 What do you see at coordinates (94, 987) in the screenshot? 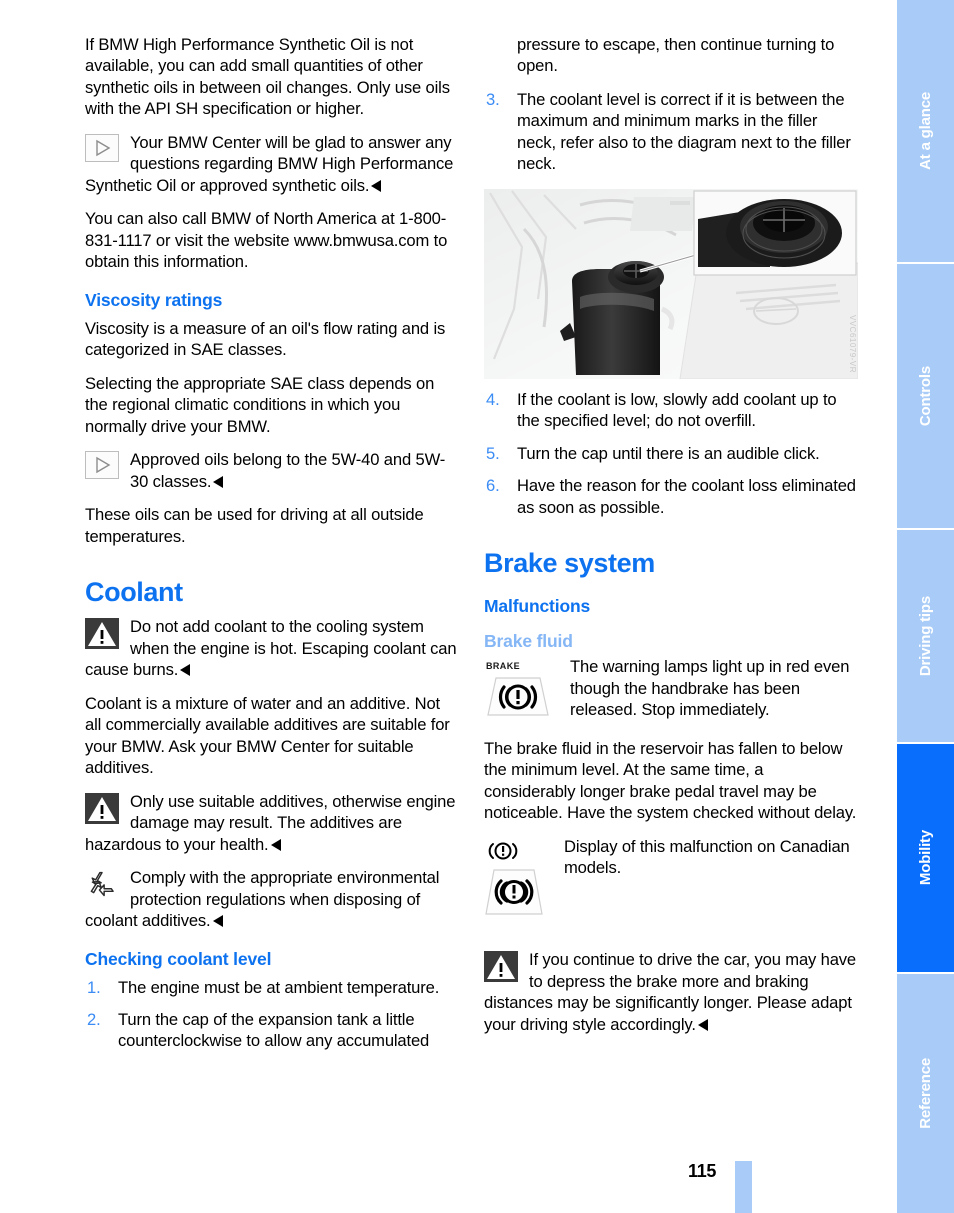
I see `step-number: 1.` at bounding box center [94, 987].